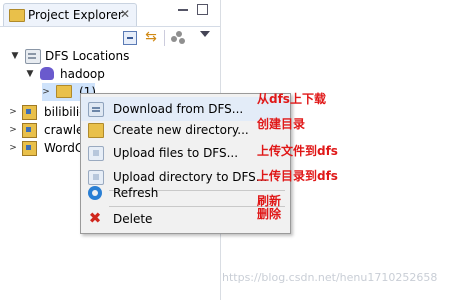  I want to click on delete-x-icon: ✖, so click(95, 218).